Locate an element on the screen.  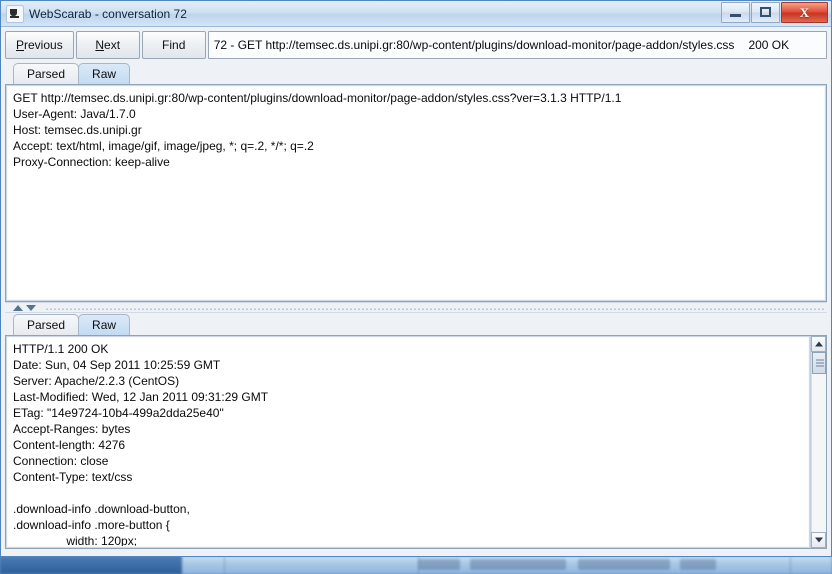
next-label-rest: ext is located at coordinates (112, 45).